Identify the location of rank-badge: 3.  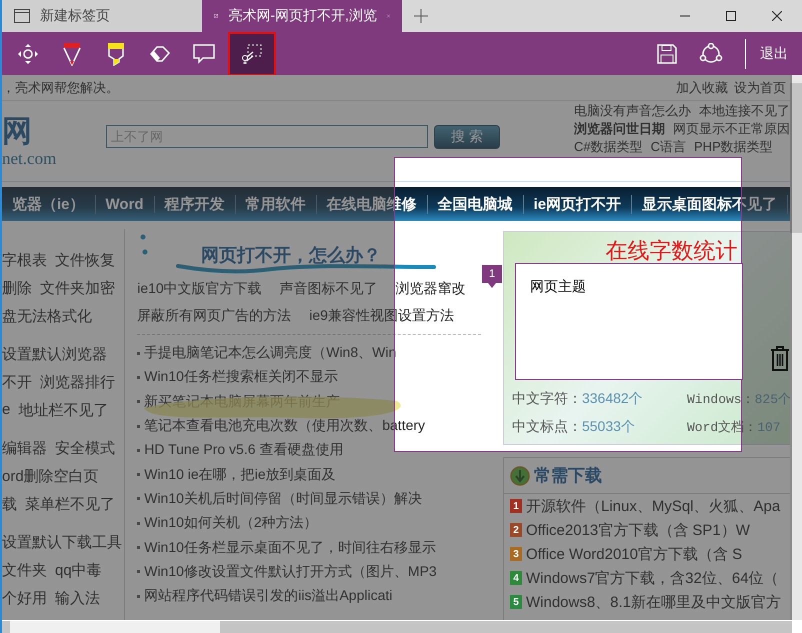
(516, 554).